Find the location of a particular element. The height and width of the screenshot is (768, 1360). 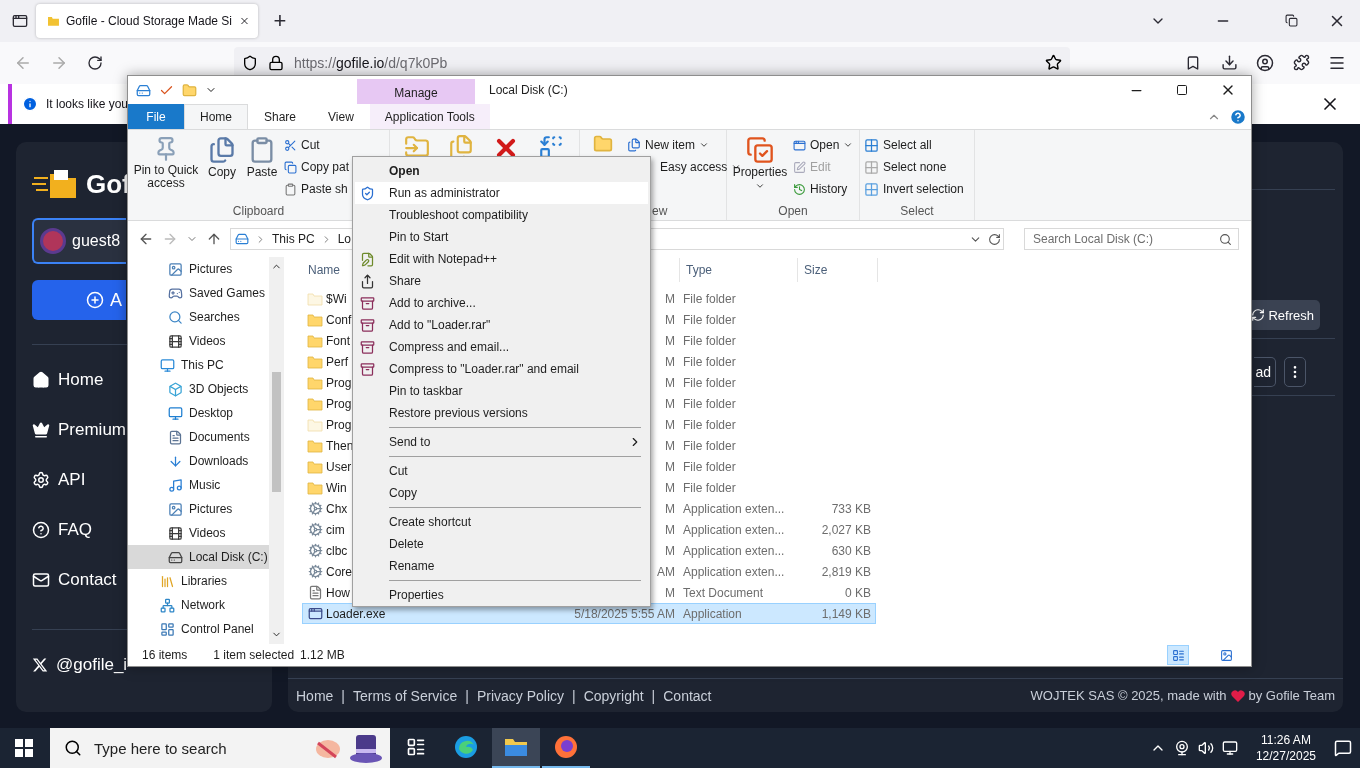

footer-link: Home is located at coordinates (315, 695).